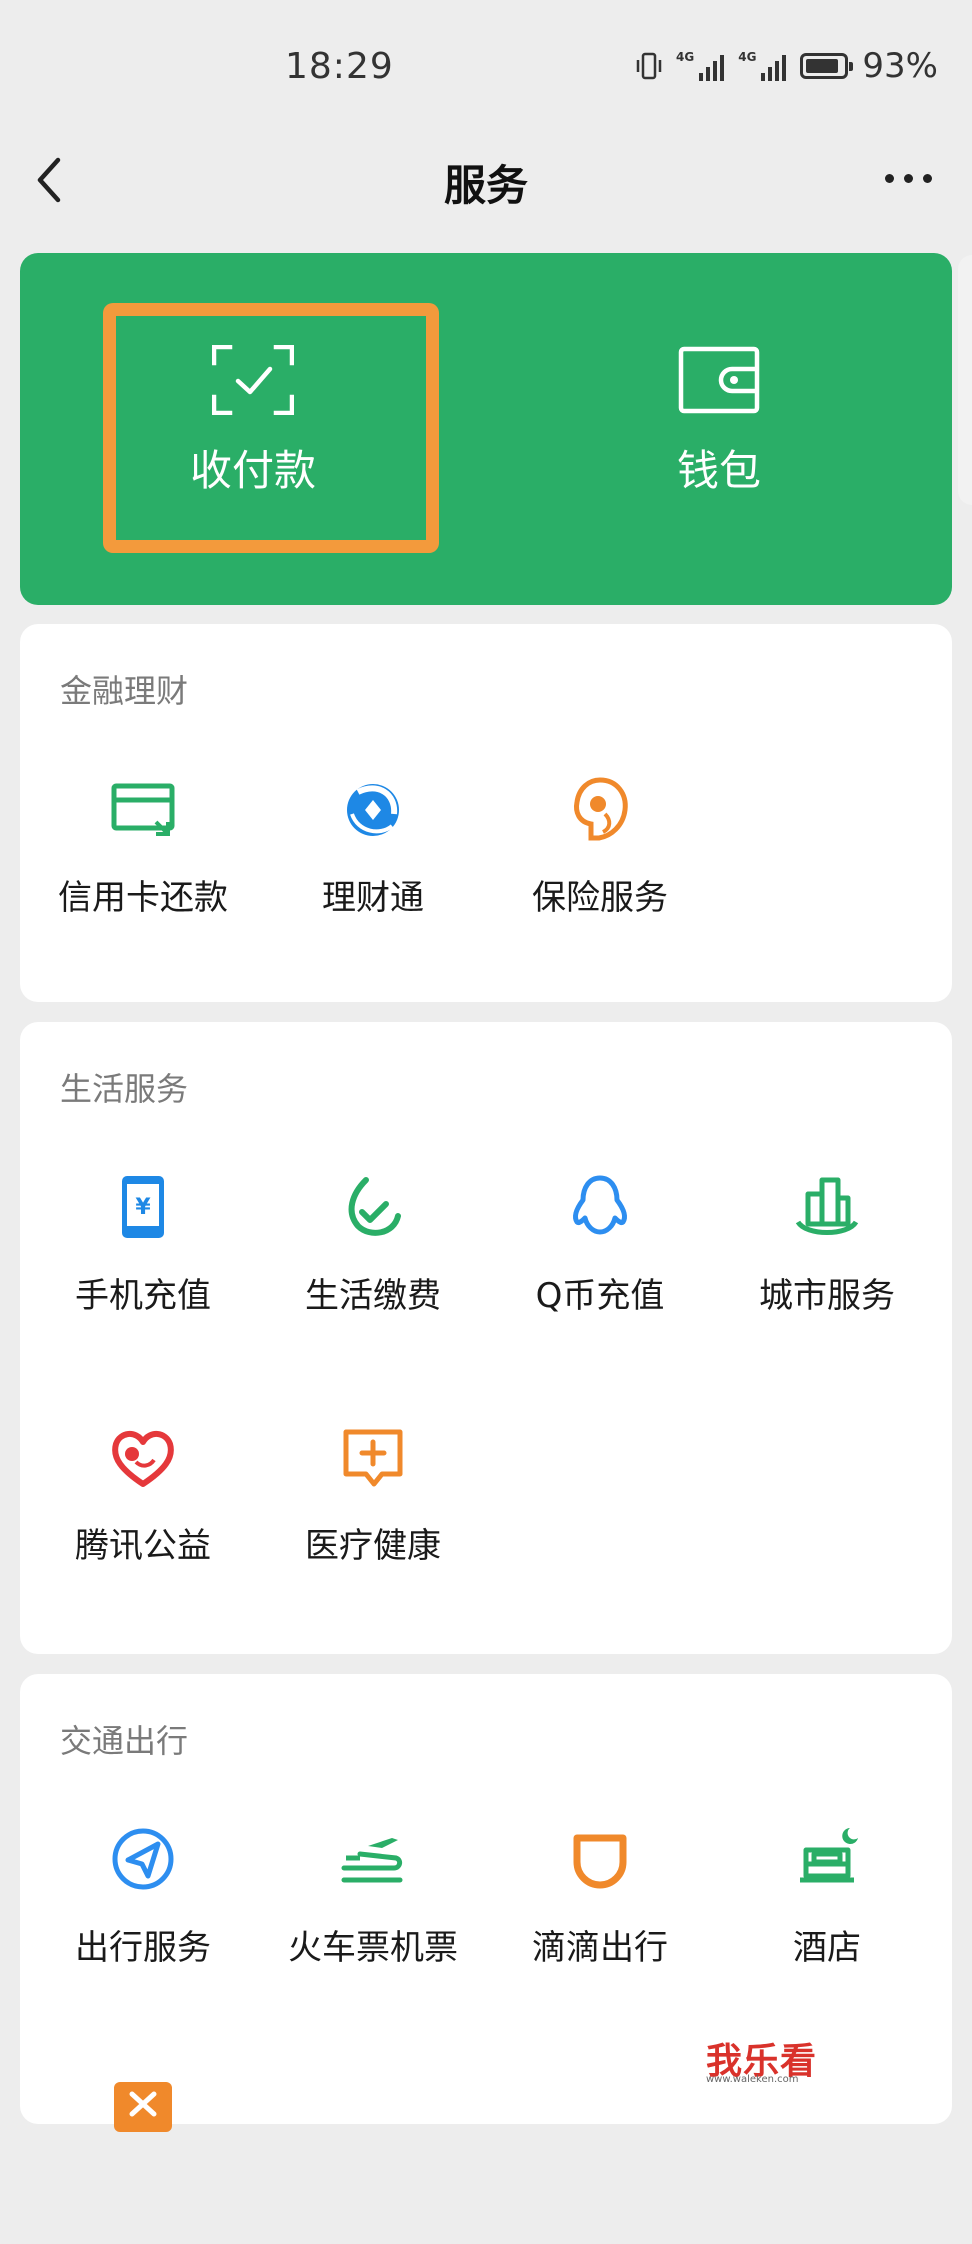 Image resolution: width=972 pixels, height=2244 pixels. Describe the element at coordinates (900, 66) in the screenshot. I see `battery-percent: 93%` at that location.